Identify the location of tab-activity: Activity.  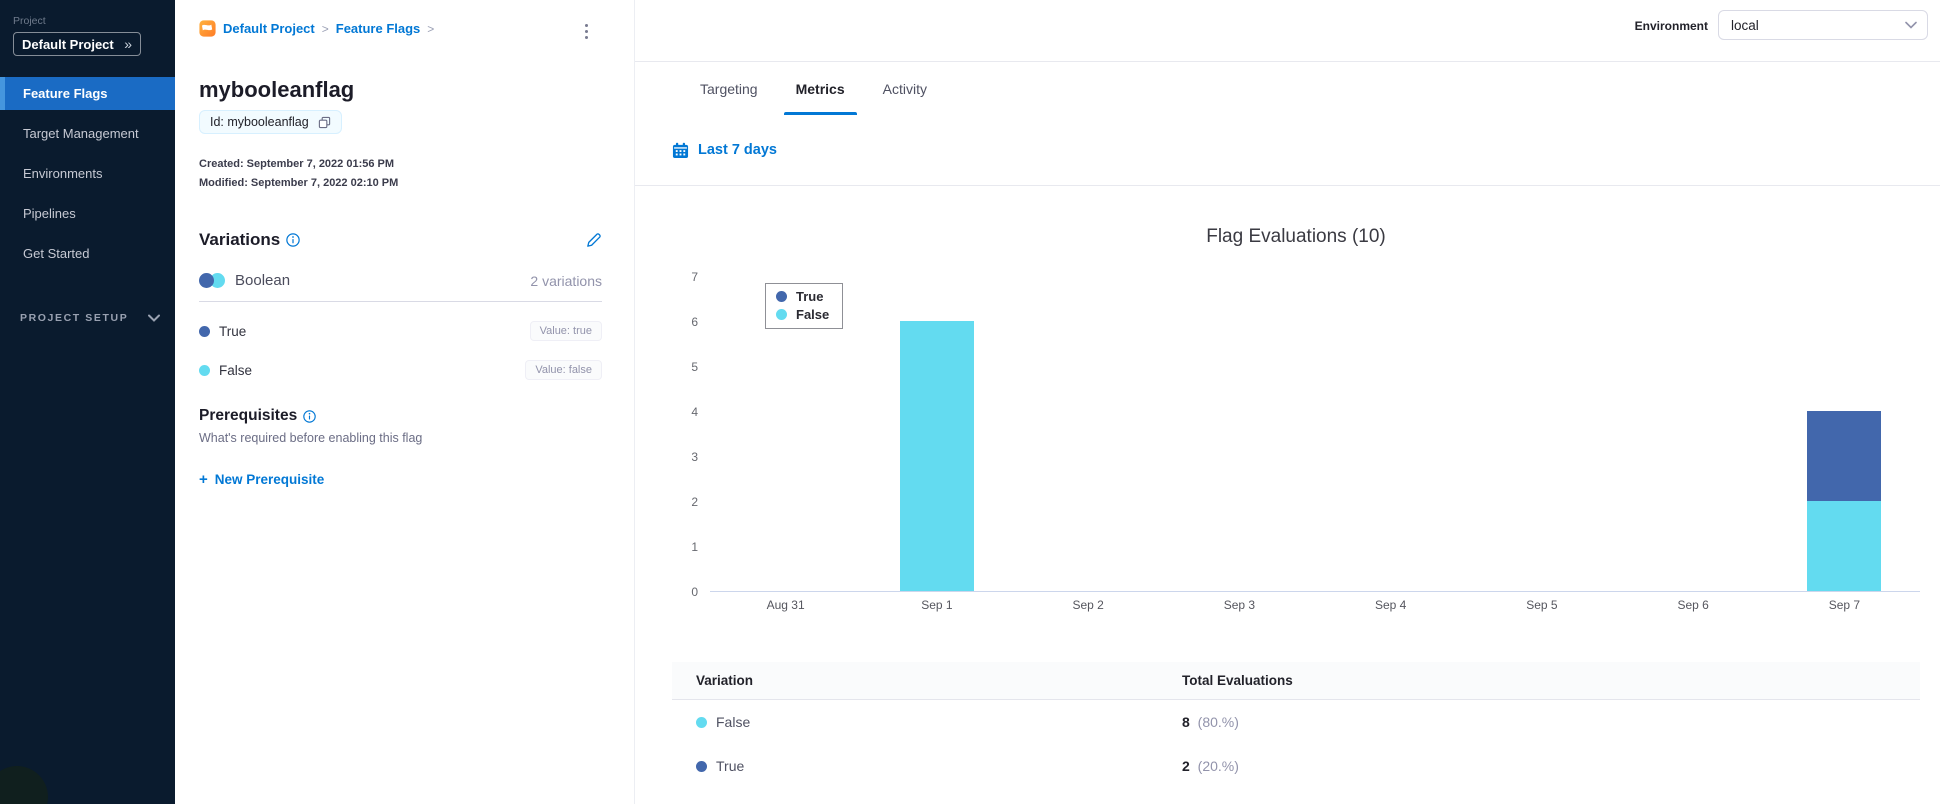
(905, 88).